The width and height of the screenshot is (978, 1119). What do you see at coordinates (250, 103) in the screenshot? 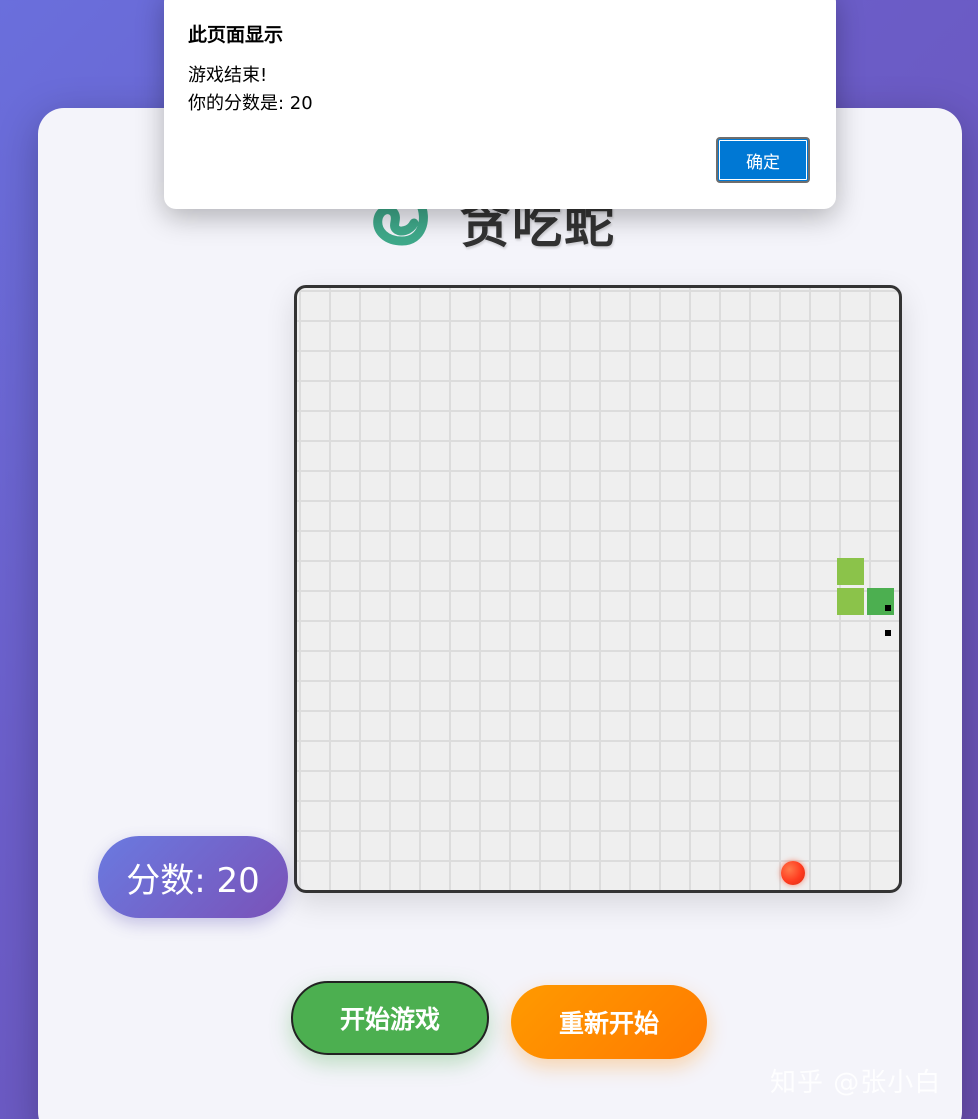
I see `dialog-message-line: 你的分数是: 20` at bounding box center [250, 103].